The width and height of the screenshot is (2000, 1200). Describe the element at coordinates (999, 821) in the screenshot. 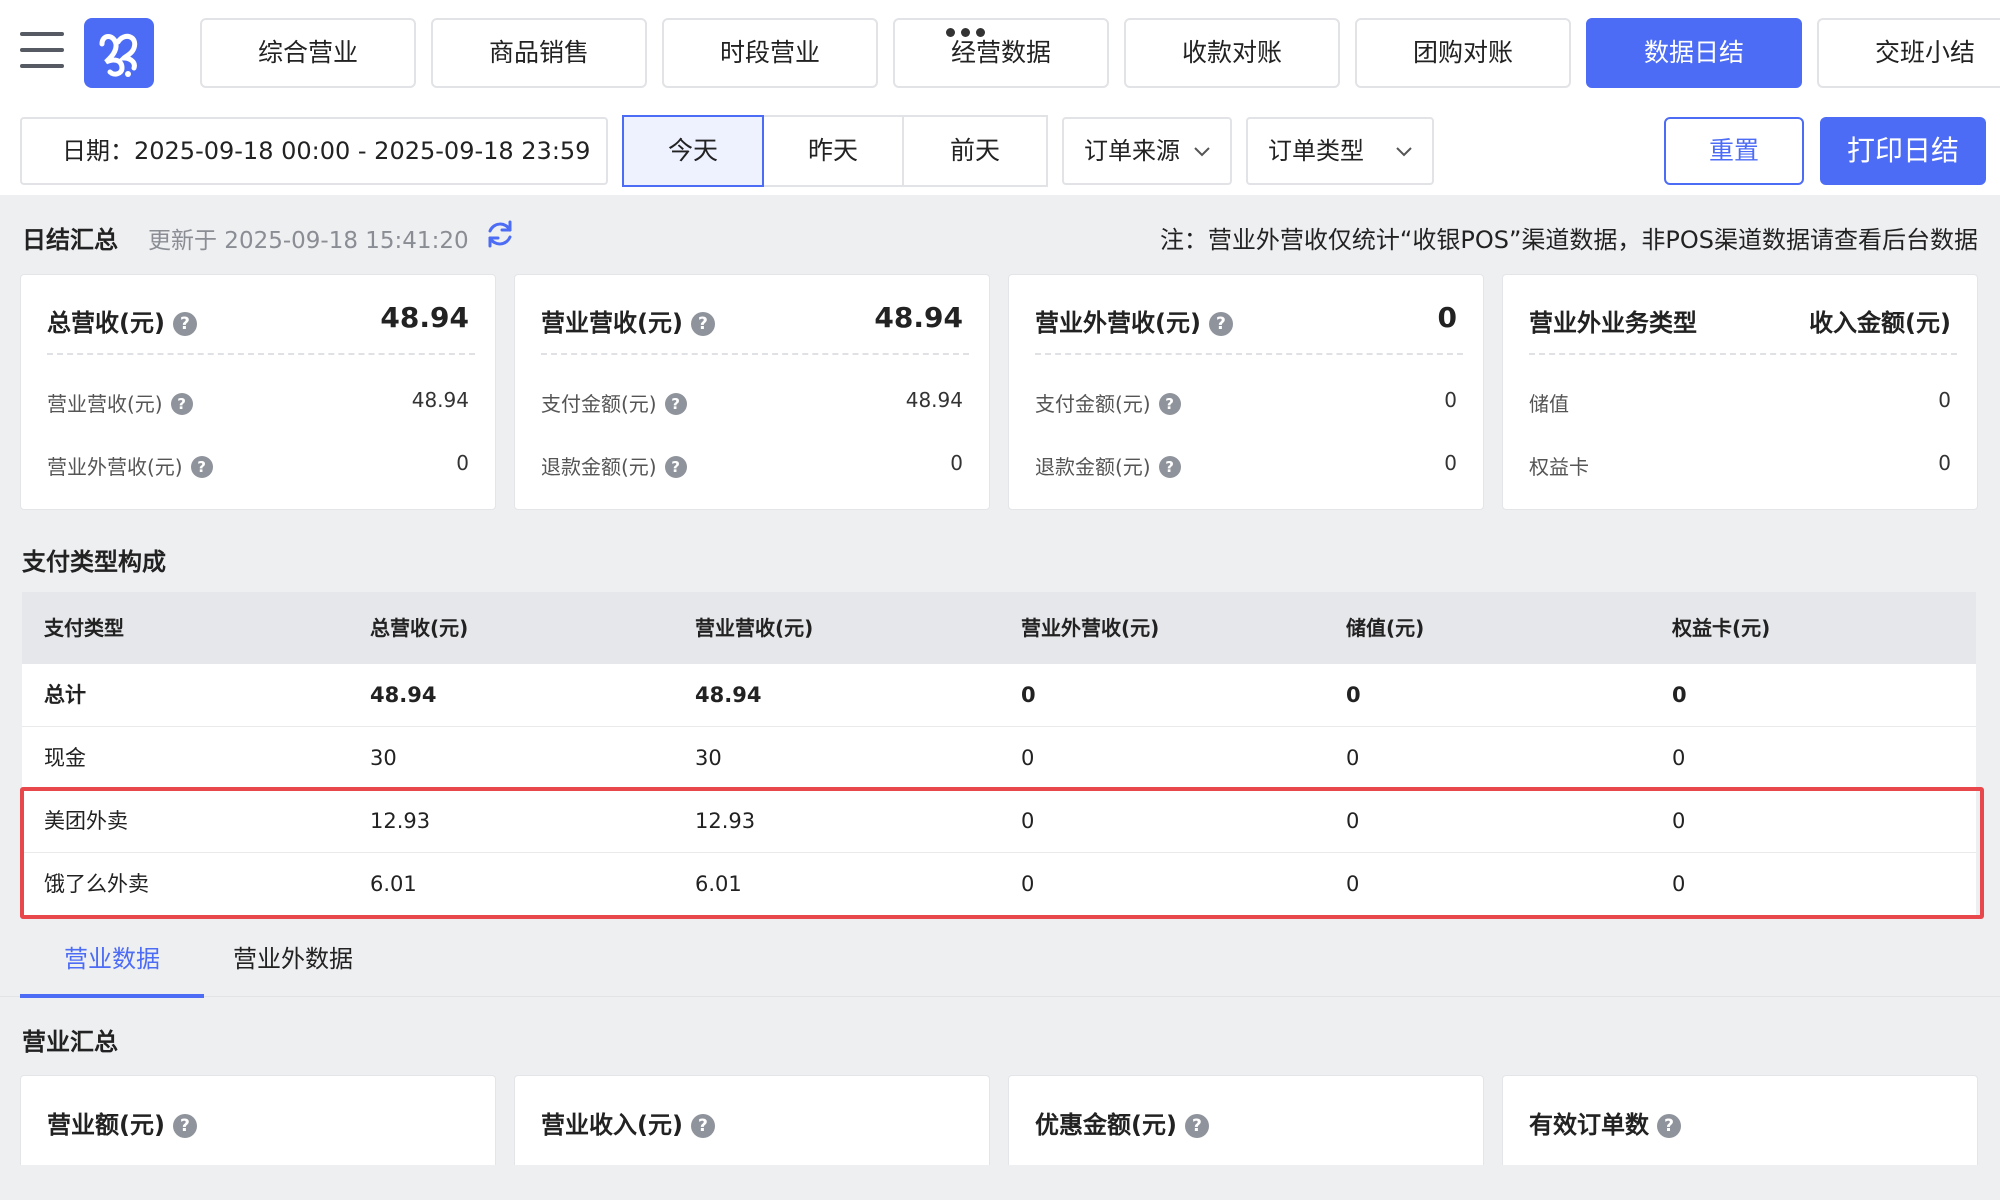

I see `table-row: 美团外卖 12.93 12.93 0 0 0` at that location.